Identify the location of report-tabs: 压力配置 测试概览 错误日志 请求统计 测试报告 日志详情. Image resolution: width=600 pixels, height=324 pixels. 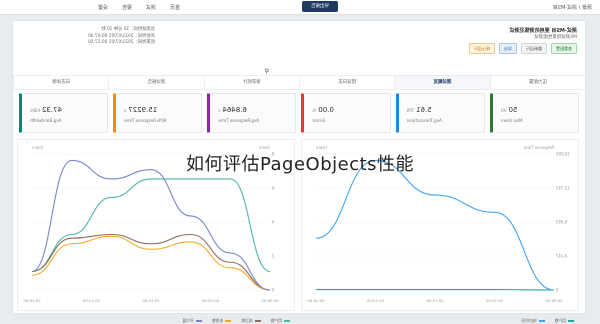
(299, 82).